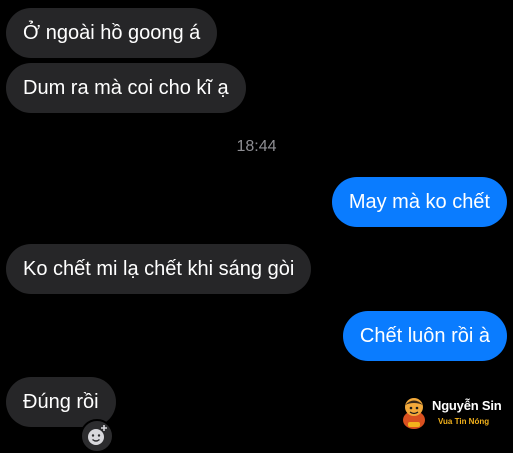 The image size is (513, 453). I want to click on message-text: Dum ra mà coi cho kĩ ạ, so click(126, 87).